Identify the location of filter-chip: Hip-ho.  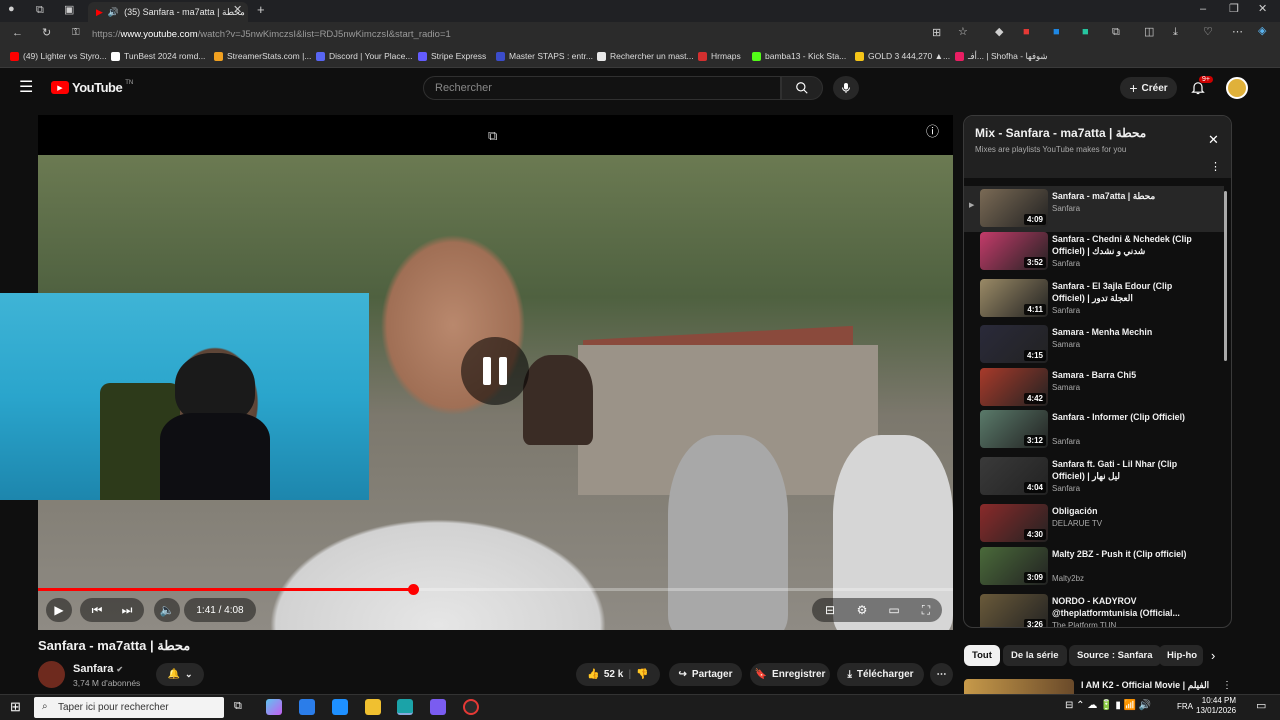
(1181, 655).